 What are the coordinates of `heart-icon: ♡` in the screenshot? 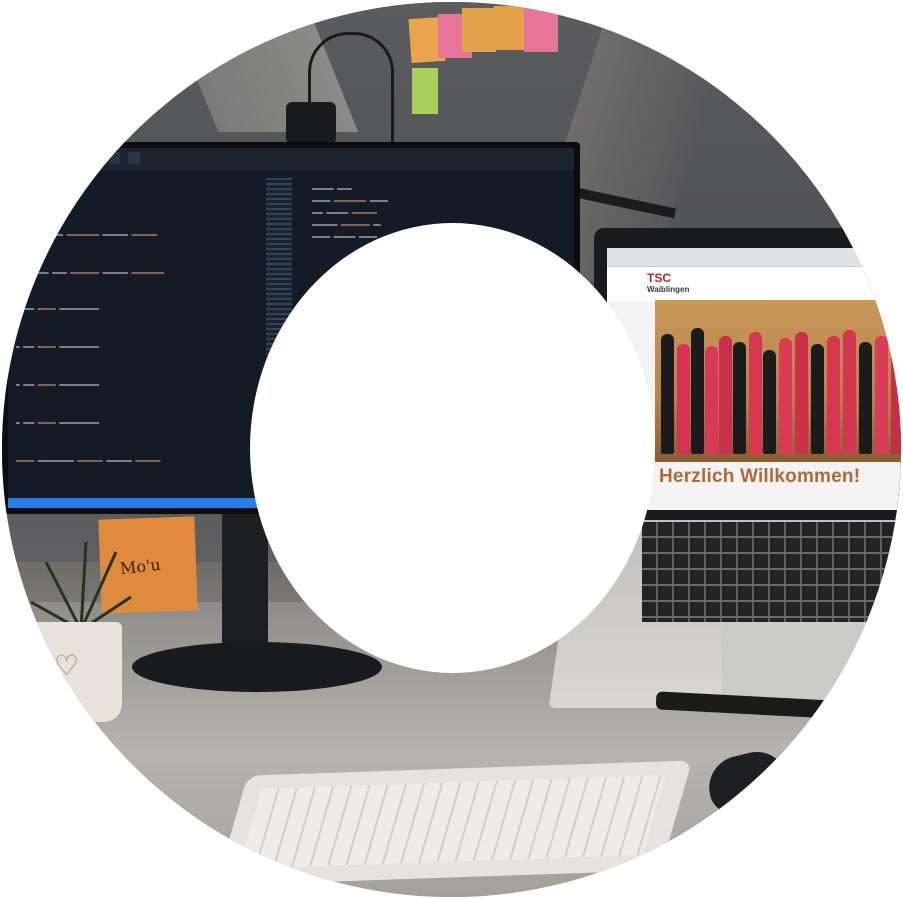 It's located at (67, 665).